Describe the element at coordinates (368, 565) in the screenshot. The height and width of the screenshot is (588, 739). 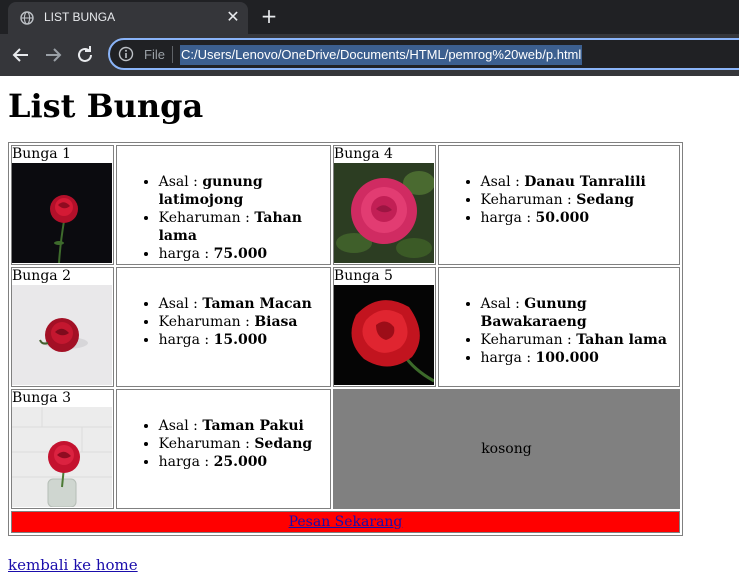
I see `back-to-home-link: kembali ke home` at that location.